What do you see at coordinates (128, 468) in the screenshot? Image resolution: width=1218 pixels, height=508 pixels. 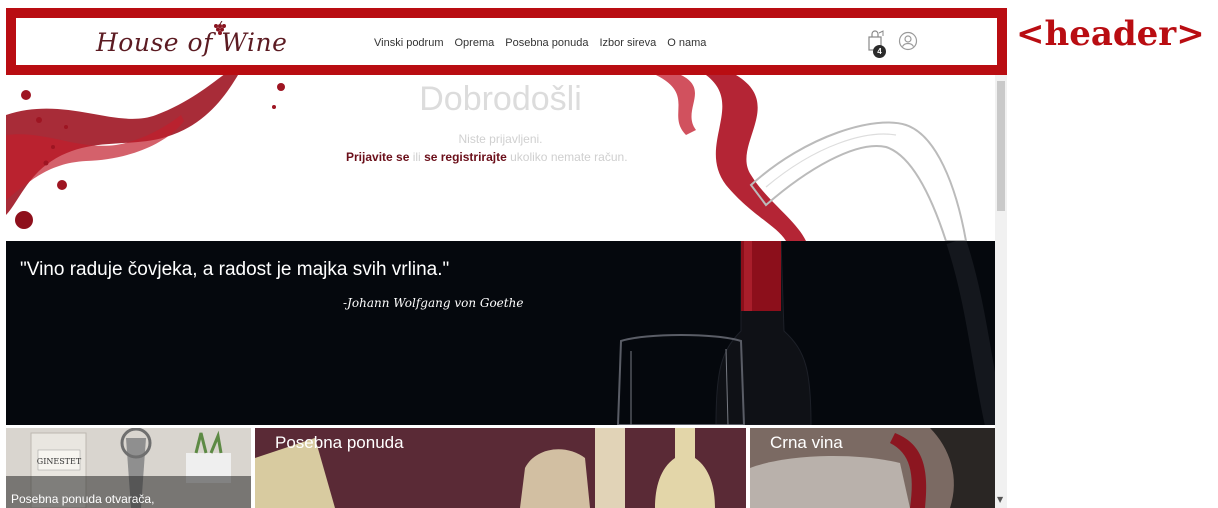 I see `tile-openers: GINESTET Posebna ponuda otvarača,` at bounding box center [128, 468].